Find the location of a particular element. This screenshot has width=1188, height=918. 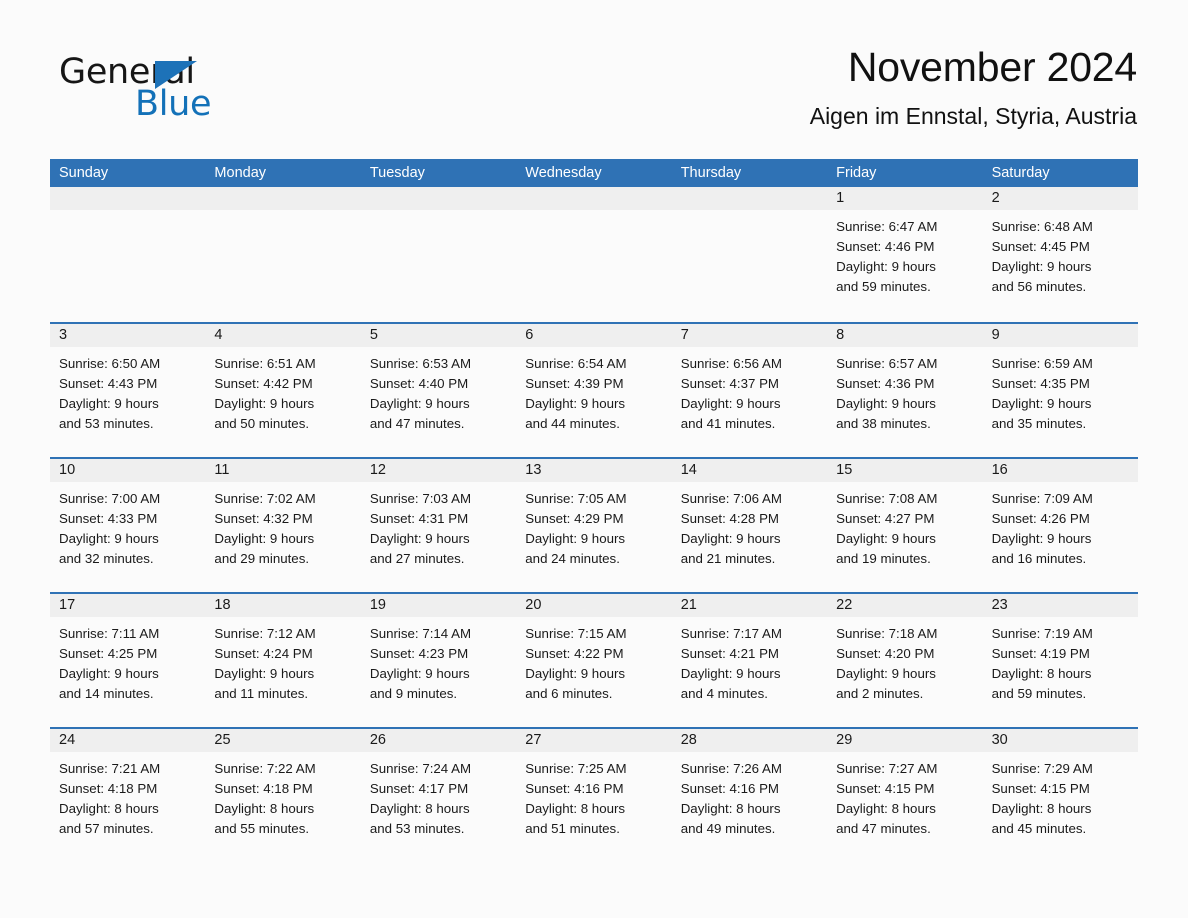

daylight-text-line2: and 35 minutes. is located at coordinates (1039, 423).